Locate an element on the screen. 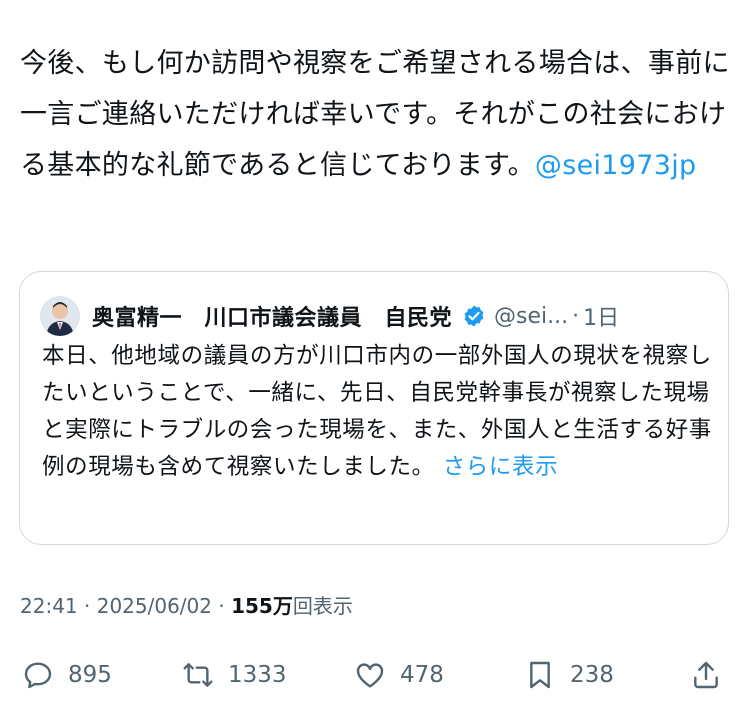 Image resolution: width=750 pixels, height=725 pixels. repost-icon is located at coordinates (198, 675).